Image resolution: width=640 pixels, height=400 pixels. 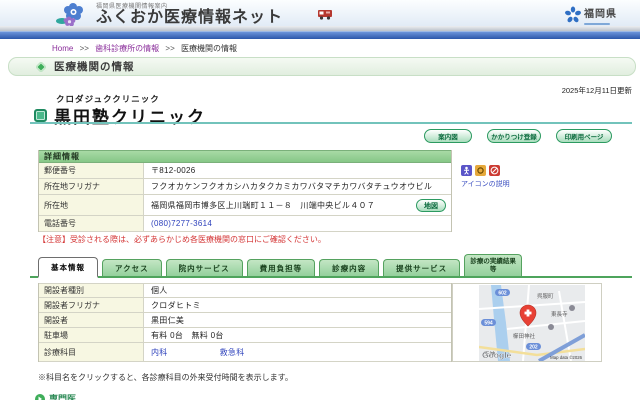 I want to click on table-row: 郵便番号 〒812-0026, so click(x=245, y=171).